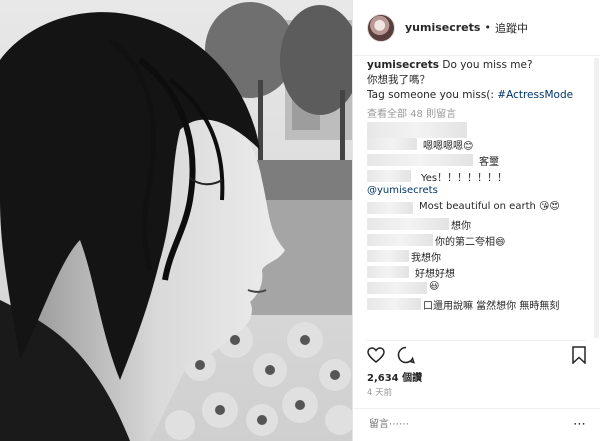 This screenshot has height=441, width=600. What do you see at coordinates (394, 376) in the screenshot?
I see `like-count: 2,634 個讚` at bounding box center [394, 376].